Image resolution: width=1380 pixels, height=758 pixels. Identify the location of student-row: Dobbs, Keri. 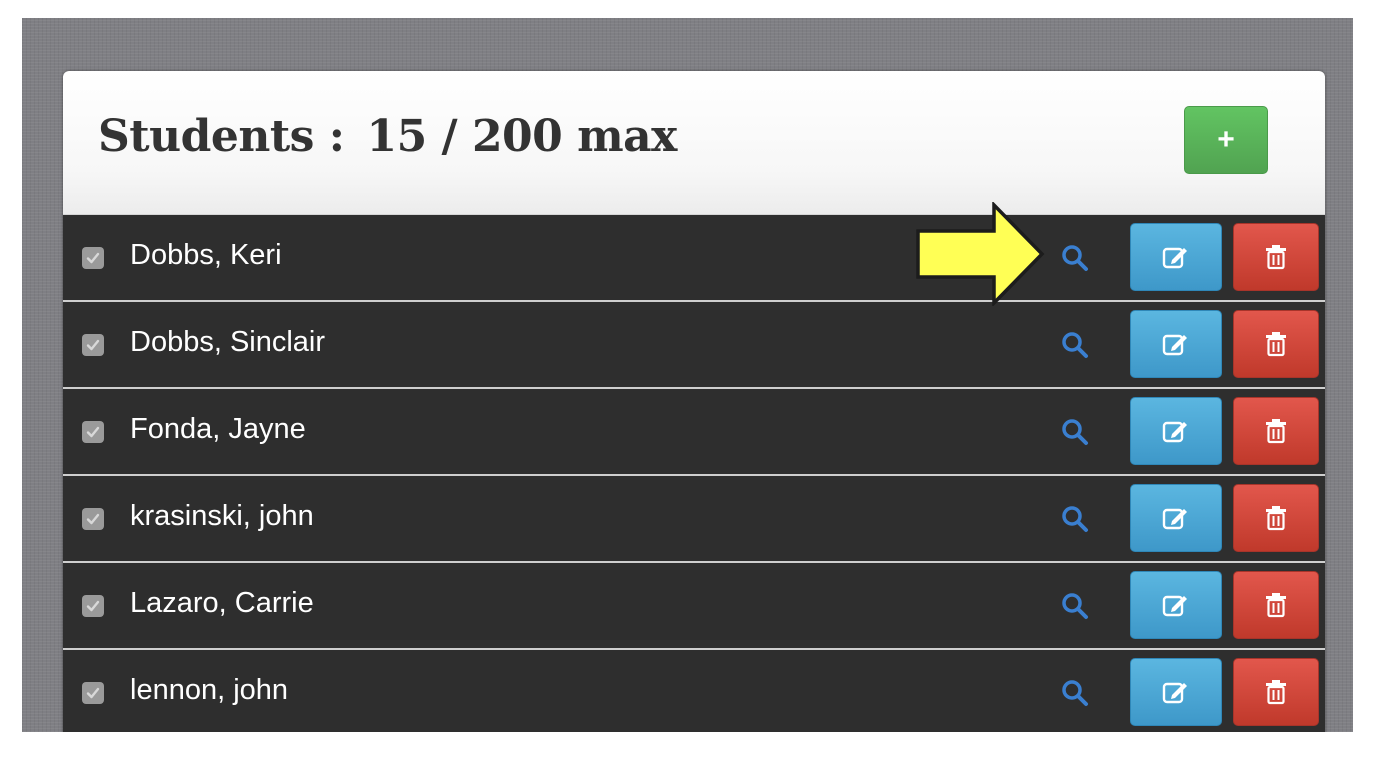
(694, 258).